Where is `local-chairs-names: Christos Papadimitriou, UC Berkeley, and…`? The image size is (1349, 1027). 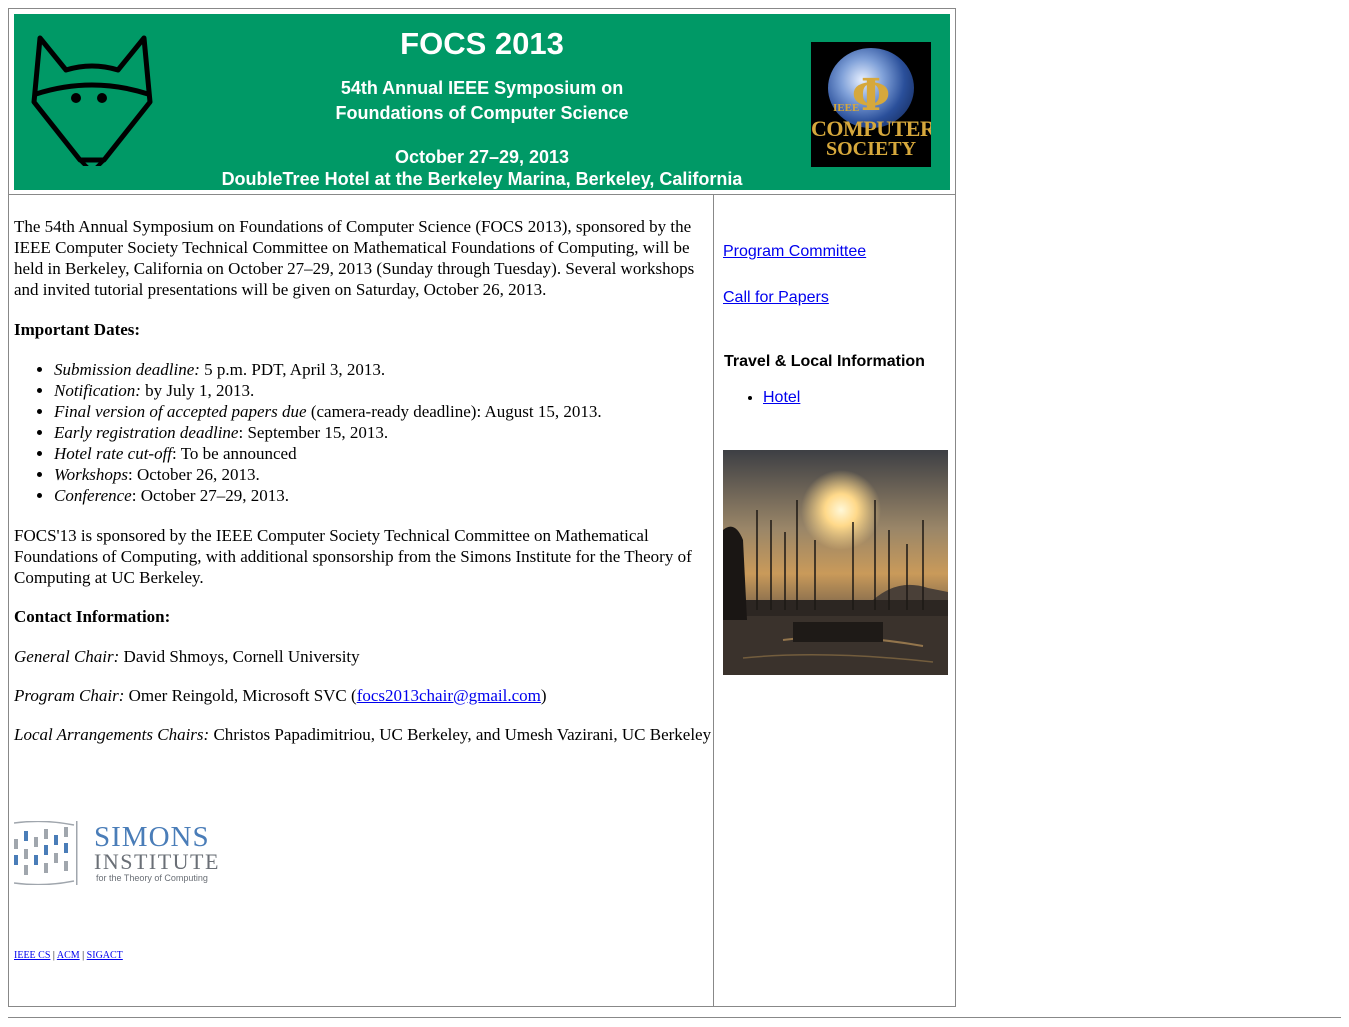
local-chairs-names: Christos Papadimitriou, UC Berkeley, and… is located at coordinates (460, 734).